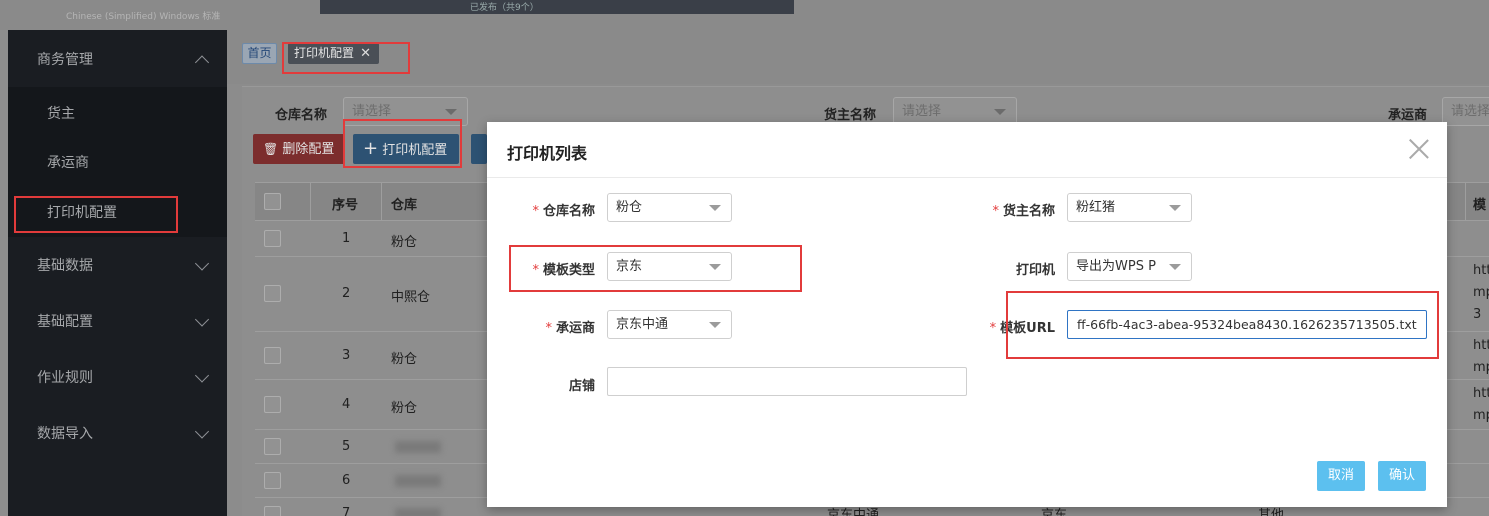 This screenshot has height=516, width=1489. I want to click on highlight-sidebar-printer-config, so click(96, 214).